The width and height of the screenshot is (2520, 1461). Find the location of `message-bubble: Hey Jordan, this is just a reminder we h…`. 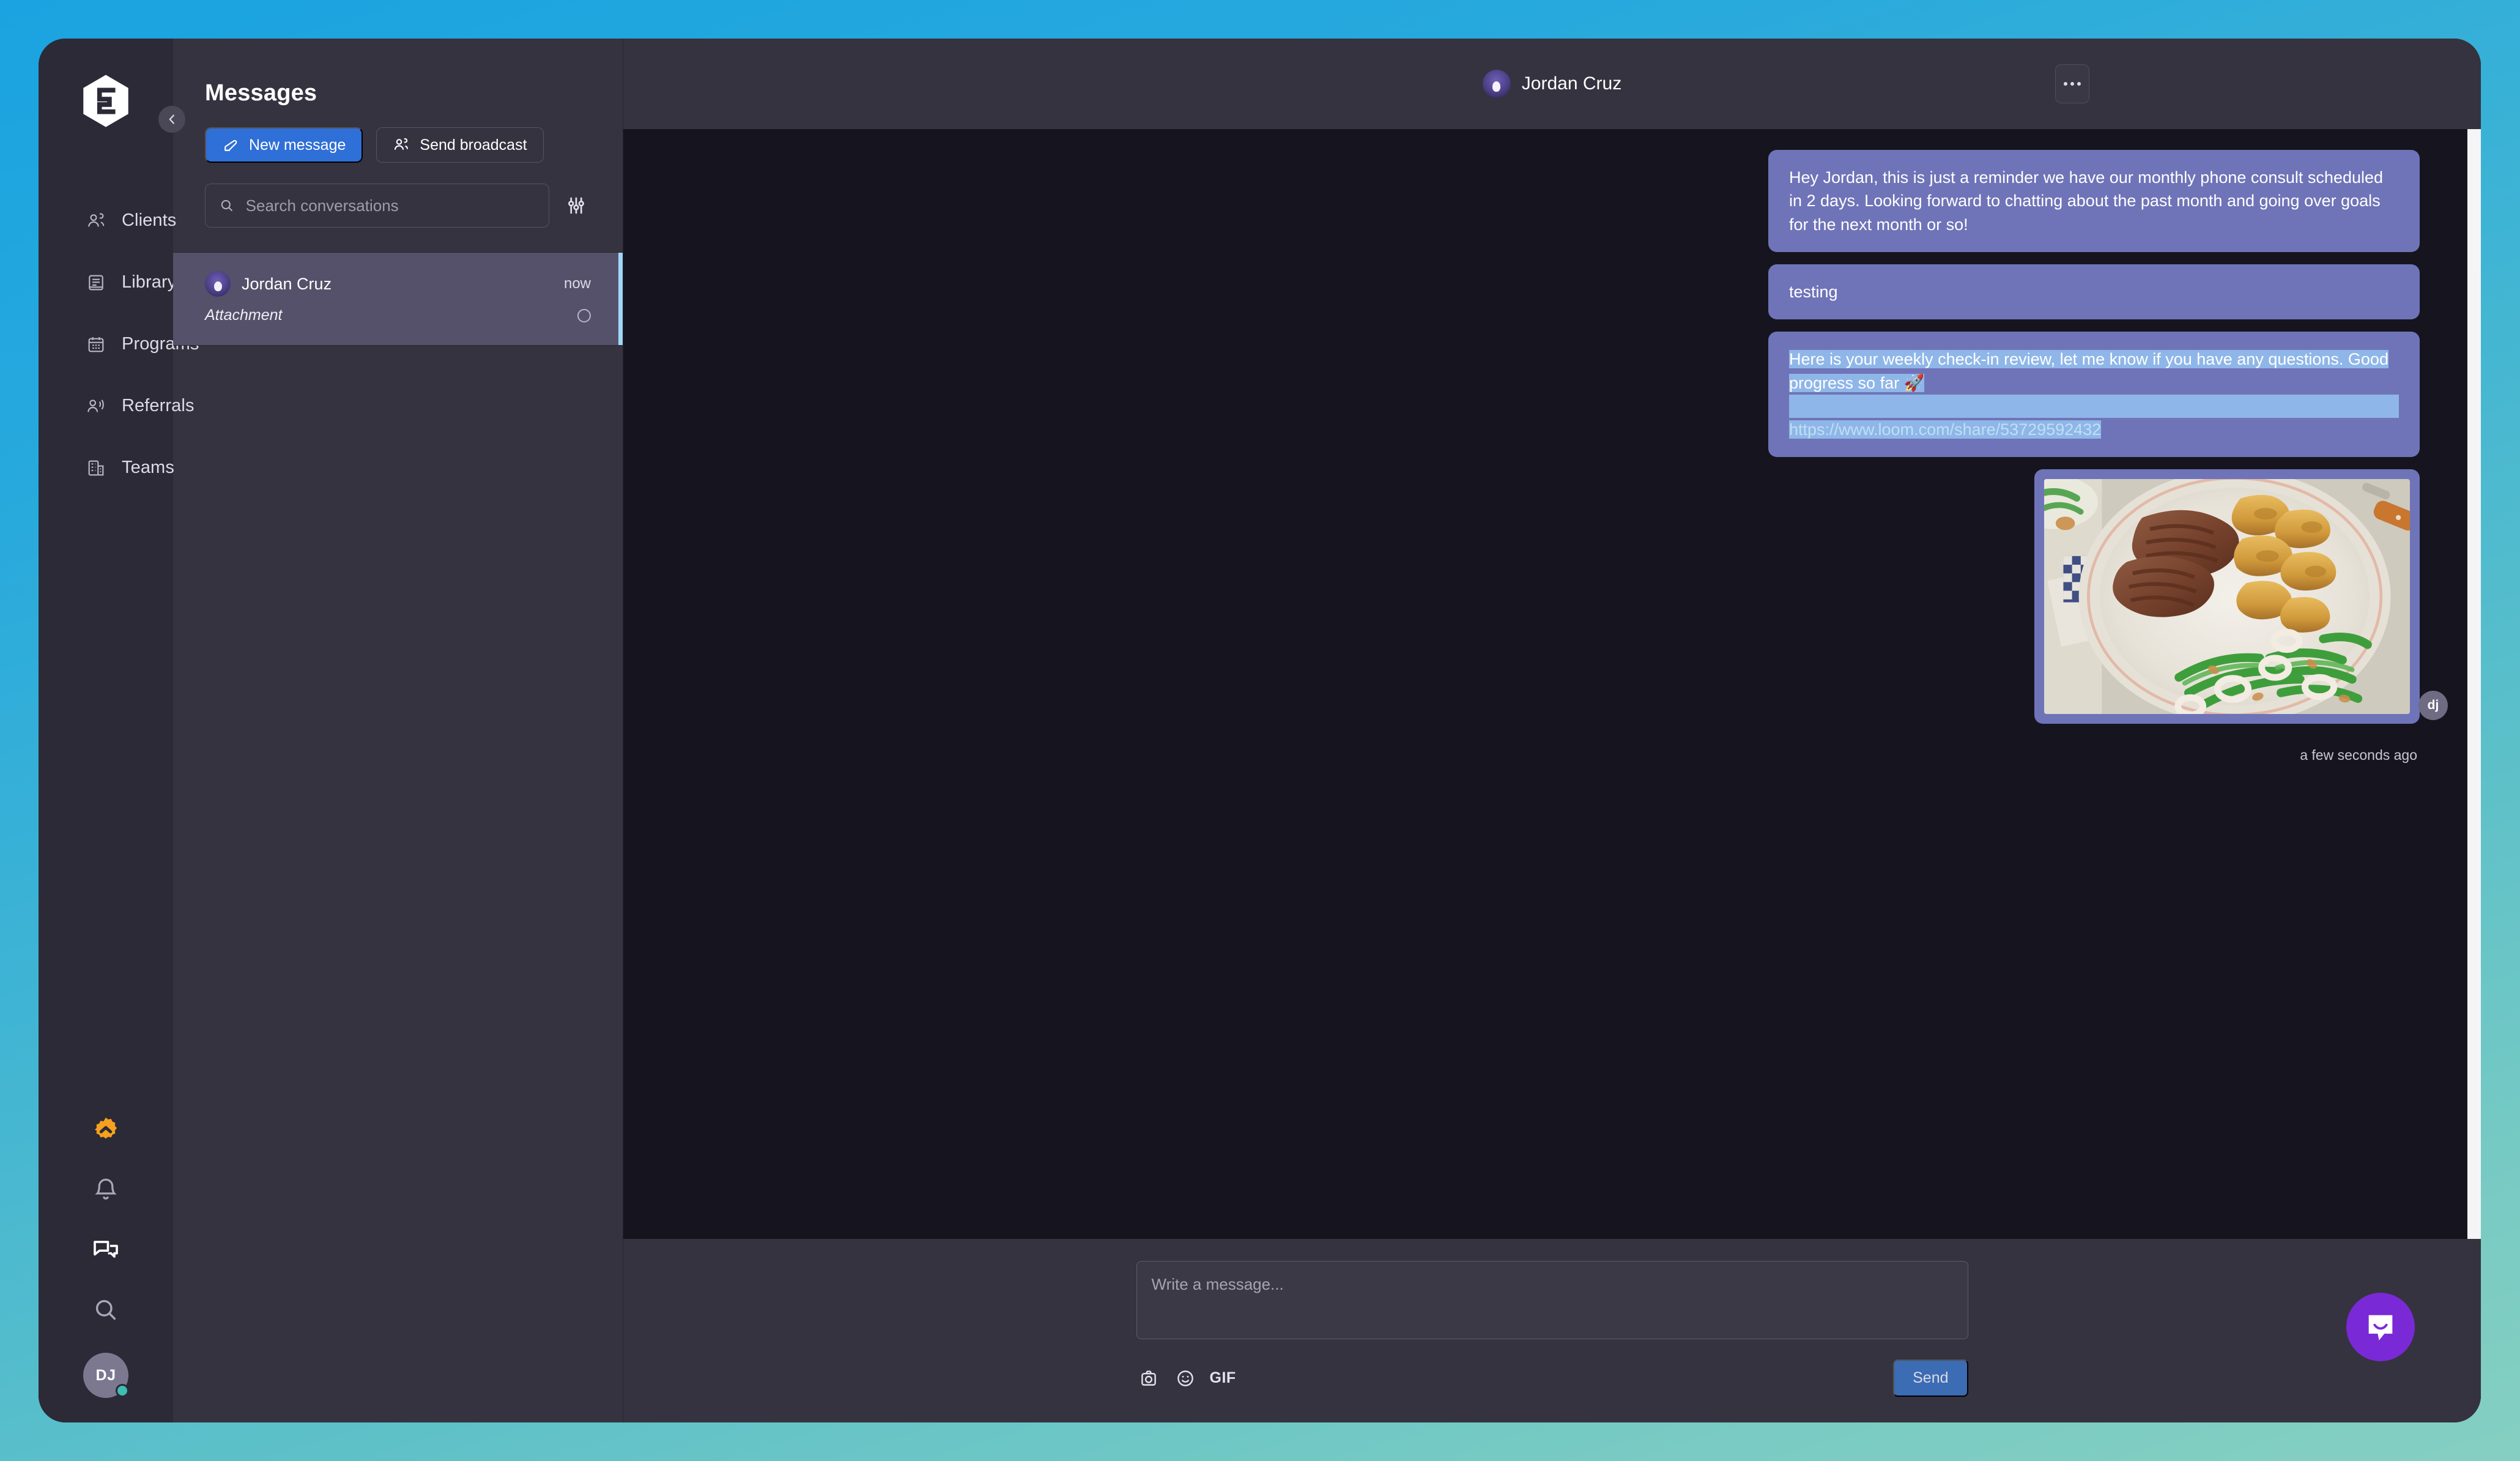

message-bubble: Hey Jordan, this is just a reminder we h… is located at coordinates (2094, 201).